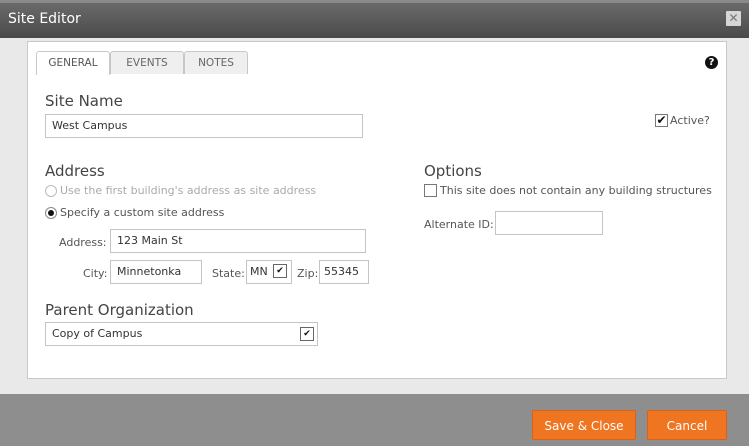 This screenshot has height=446, width=749. What do you see at coordinates (549, 223) in the screenshot?
I see `alternate-id-input` at bounding box center [549, 223].